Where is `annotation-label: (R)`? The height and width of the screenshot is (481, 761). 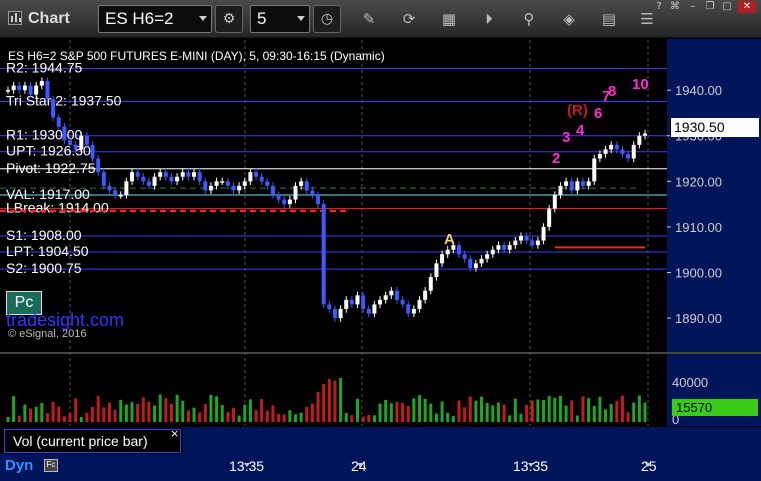
annotation-label: (R) is located at coordinates (577, 110).